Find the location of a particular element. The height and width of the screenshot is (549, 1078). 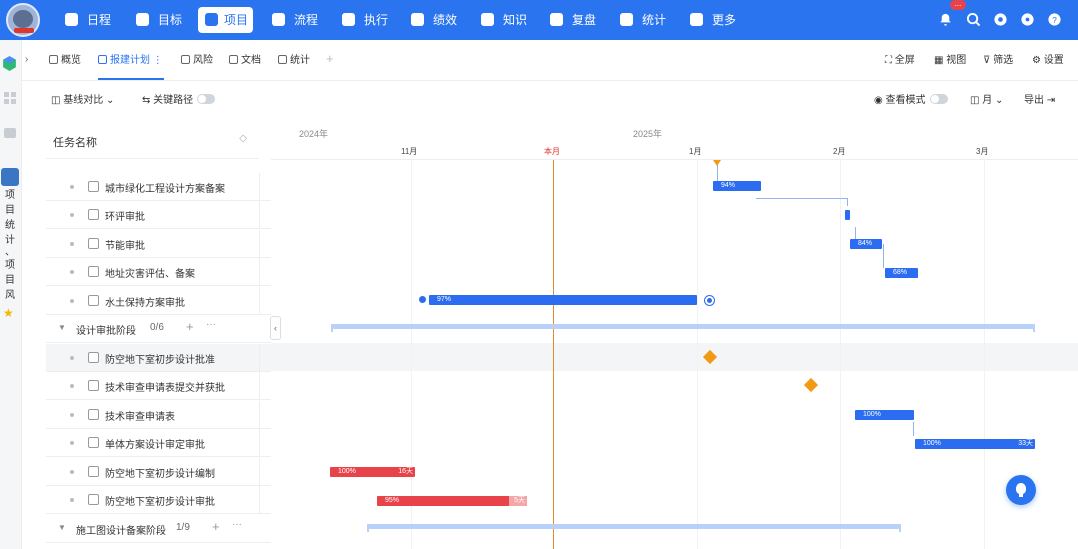

settings-icon is located at coordinates (1000, 19).